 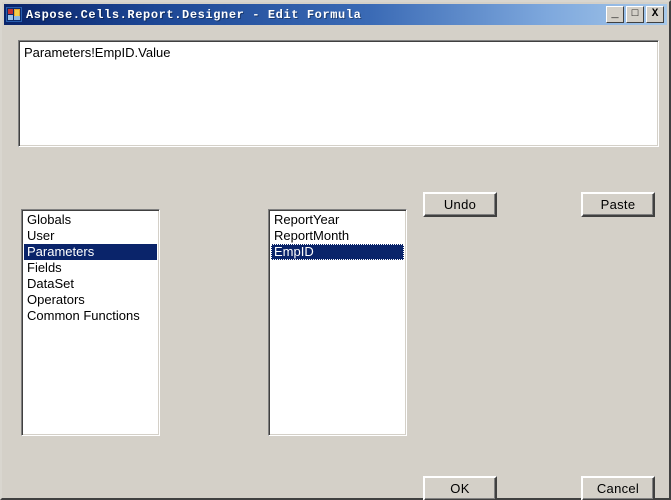 I want to click on app-grid-icon, so click(x=14, y=14).